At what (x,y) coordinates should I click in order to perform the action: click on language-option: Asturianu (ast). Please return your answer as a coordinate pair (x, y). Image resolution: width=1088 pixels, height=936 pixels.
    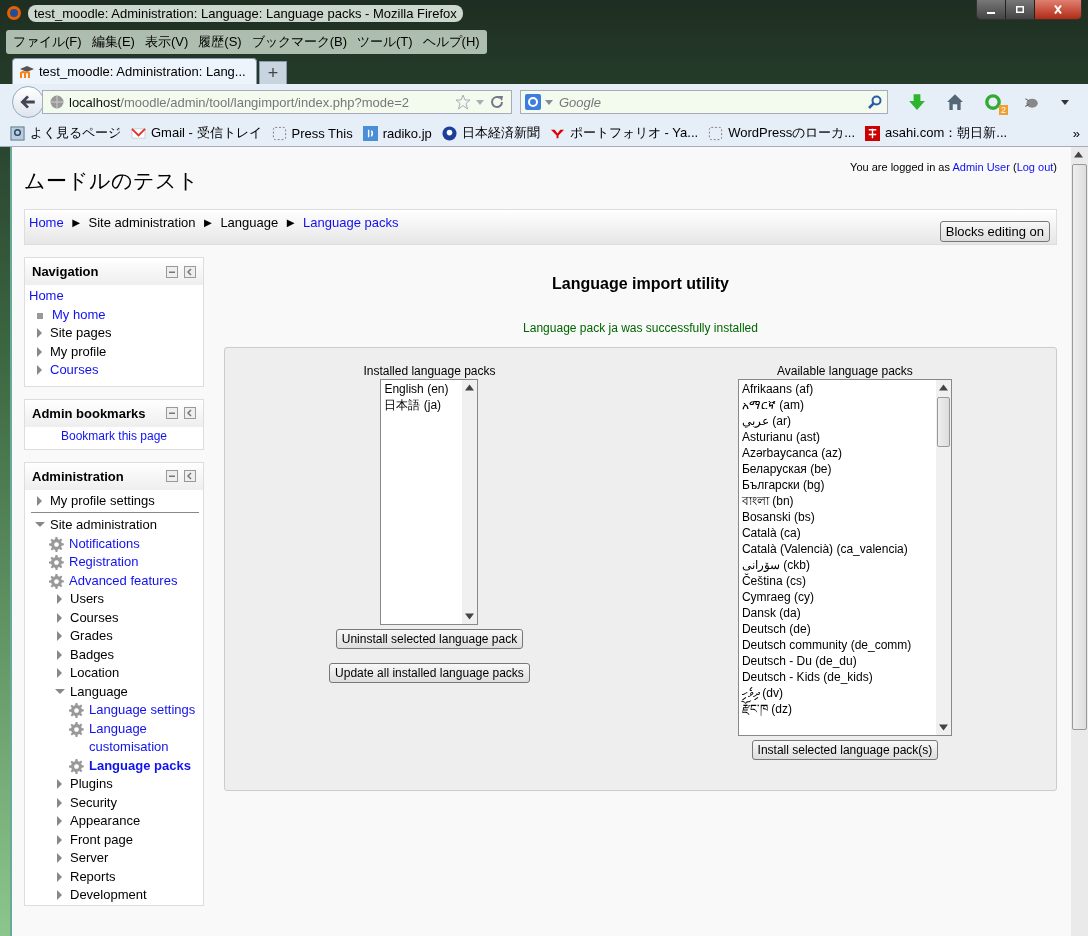
    Looking at the image, I should click on (837, 437).